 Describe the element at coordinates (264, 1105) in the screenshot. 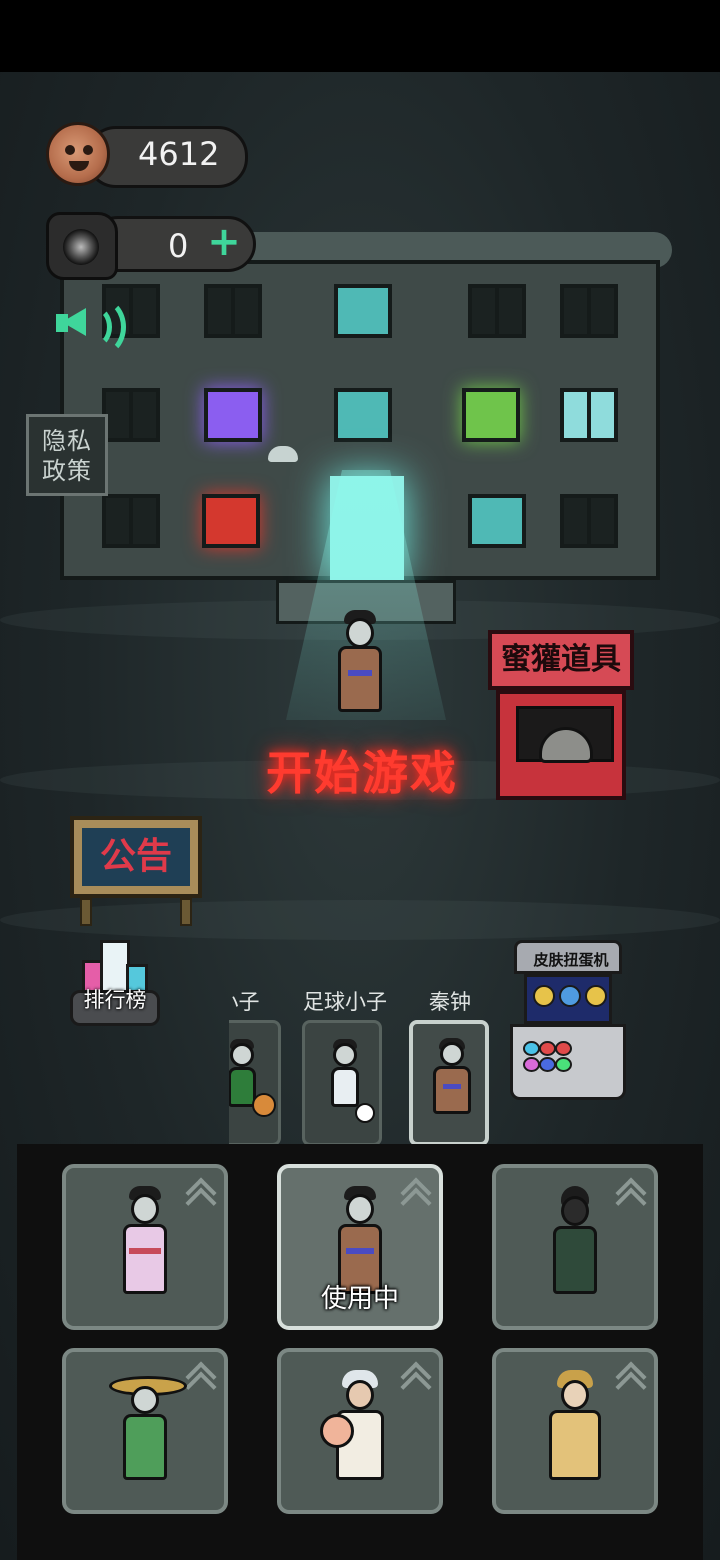

I see `basketball-icon` at that location.